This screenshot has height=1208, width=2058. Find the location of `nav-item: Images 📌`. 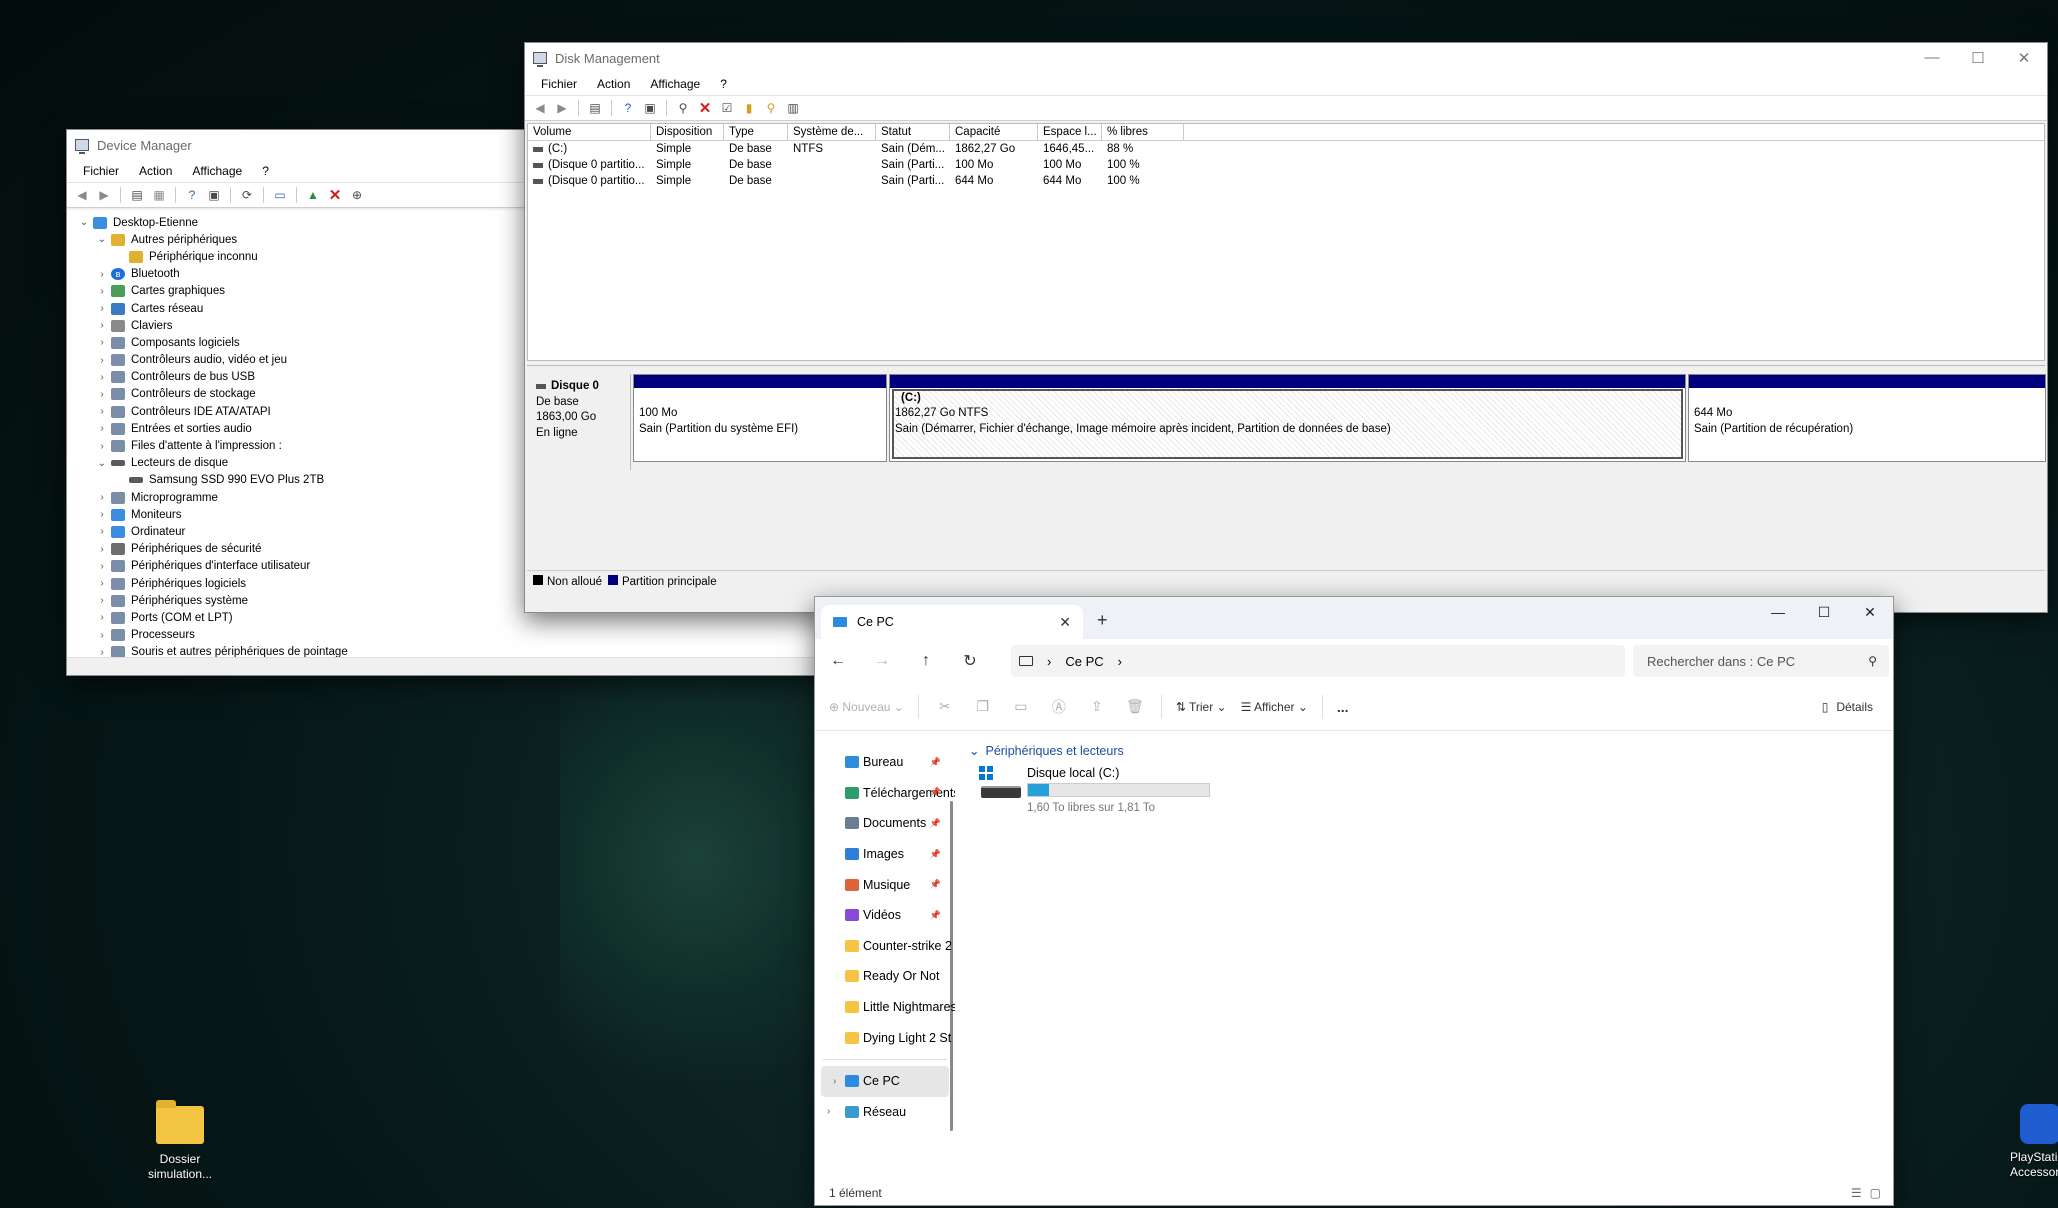

nav-item: Images 📌 is located at coordinates (885, 854).